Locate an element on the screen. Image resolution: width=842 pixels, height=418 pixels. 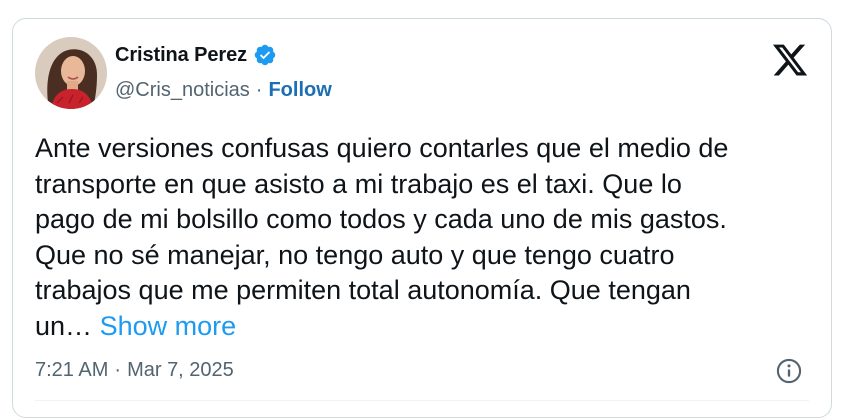
tweet-time: 7:21 AM is located at coordinates (71, 370).